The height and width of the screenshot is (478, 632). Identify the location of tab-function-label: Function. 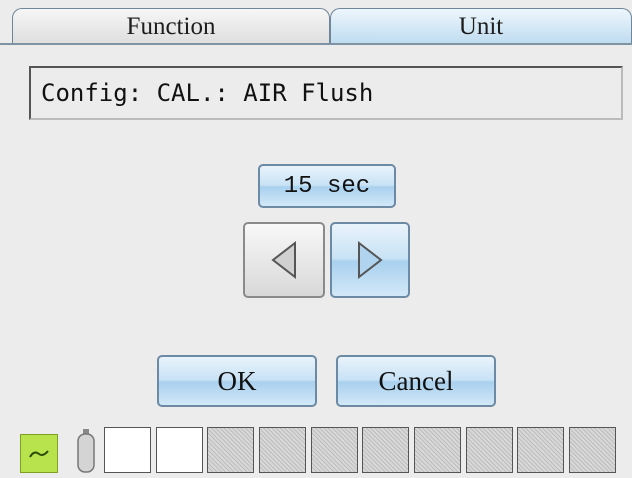
(171, 26).